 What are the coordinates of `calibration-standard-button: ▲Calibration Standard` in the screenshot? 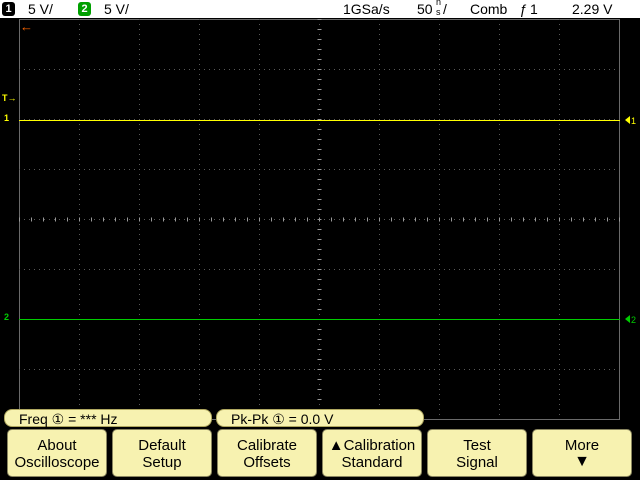 It's located at (372, 453).